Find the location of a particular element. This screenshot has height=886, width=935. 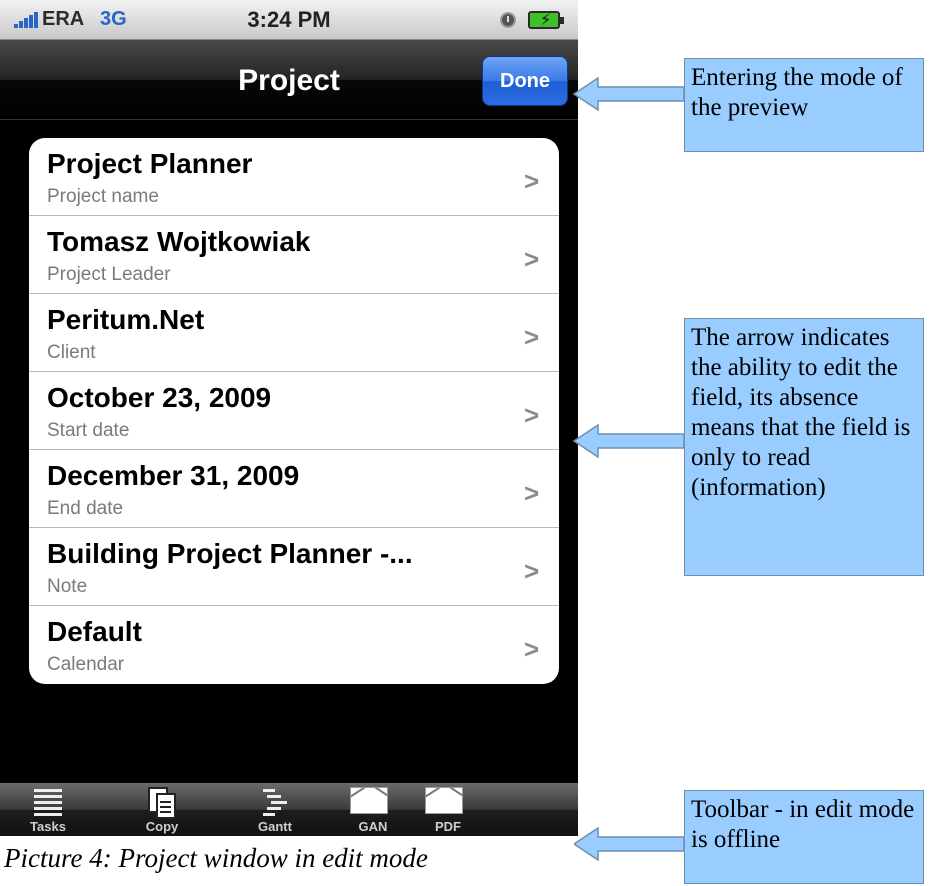

status-time: 3:24 PM is located at coordinates (289, 19).